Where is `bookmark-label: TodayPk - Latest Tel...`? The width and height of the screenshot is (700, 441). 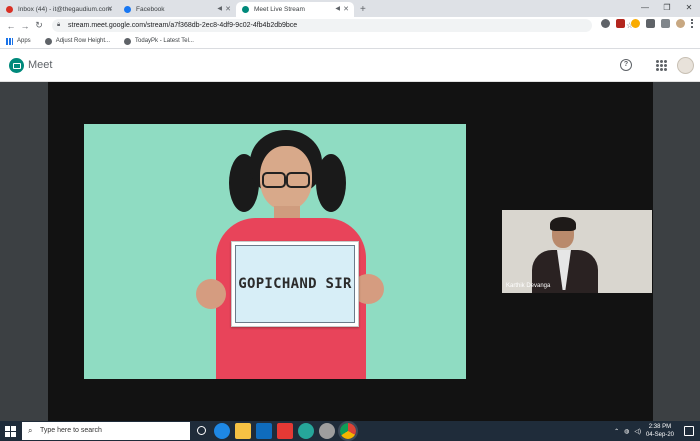 bookmark-label: TodayPk - Latest Tel... is located at coordinates (164, 41).